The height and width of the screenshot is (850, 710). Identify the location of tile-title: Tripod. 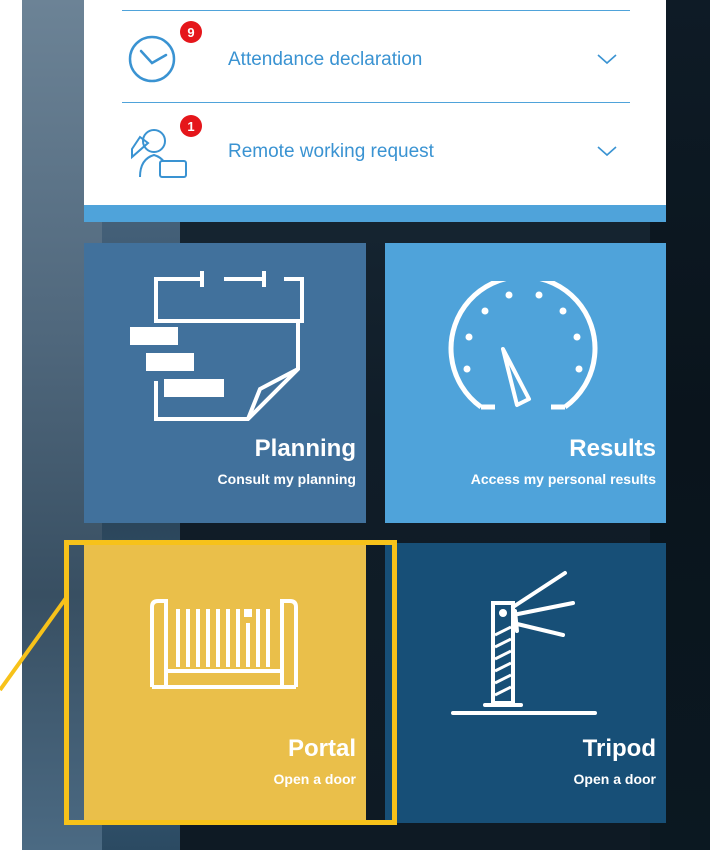
(619, 748).